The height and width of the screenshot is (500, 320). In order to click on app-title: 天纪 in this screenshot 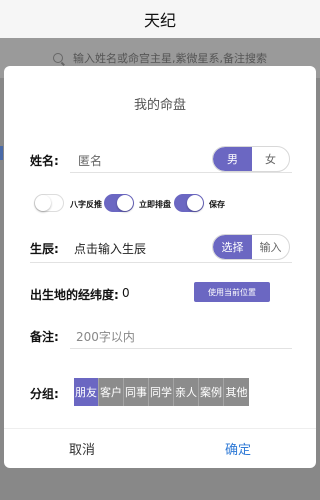, I will do `click(159, 20)`.